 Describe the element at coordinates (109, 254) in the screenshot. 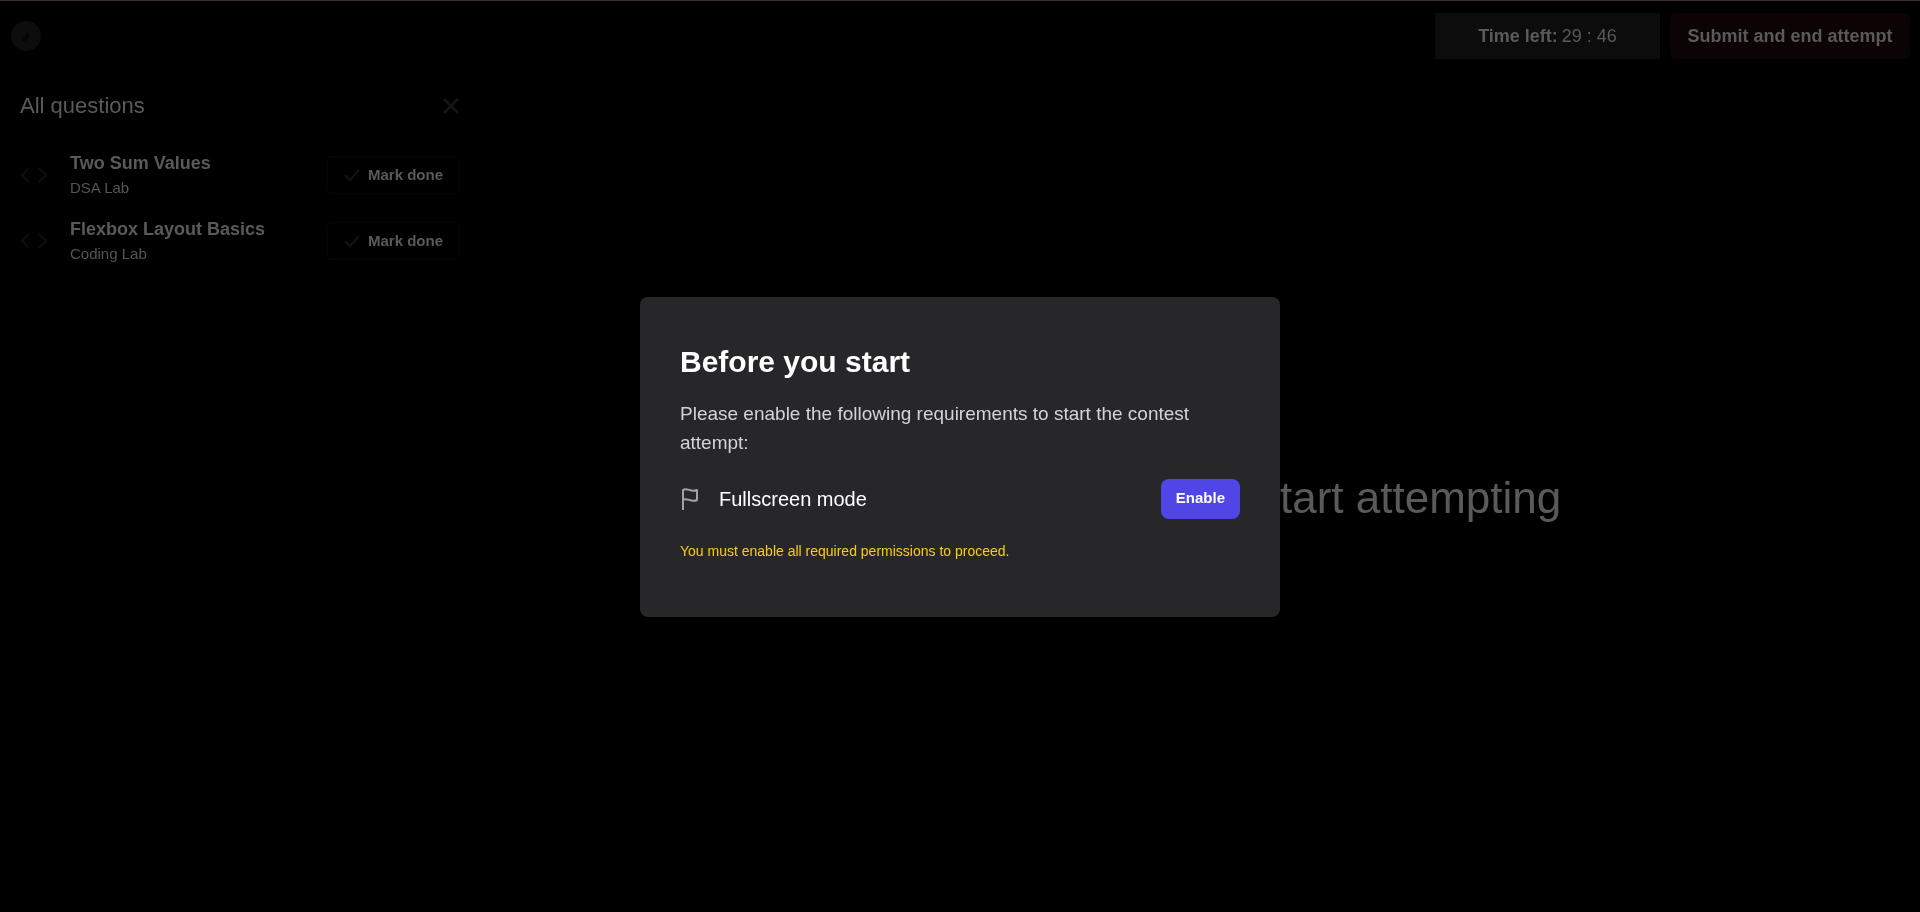

I see `question-subtitle: Coding Lab` at that location.